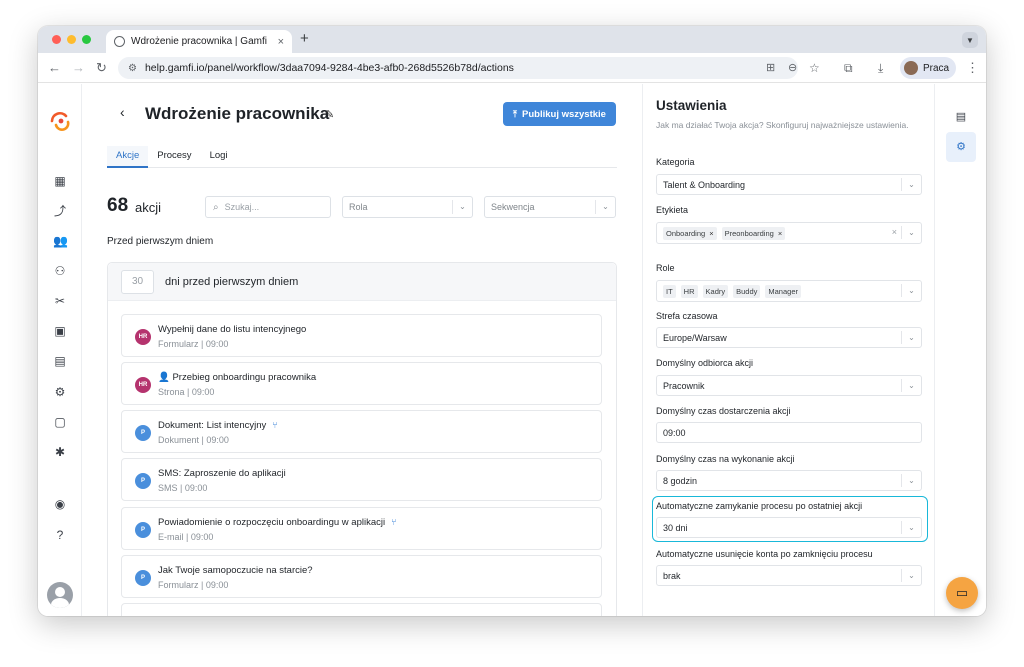 This screenshot has width=1024, height=667. What do you see at coordinates (961, 147) in the screenshot?
I see `gear-icon: ⚙` at bounding box center [961, 147].